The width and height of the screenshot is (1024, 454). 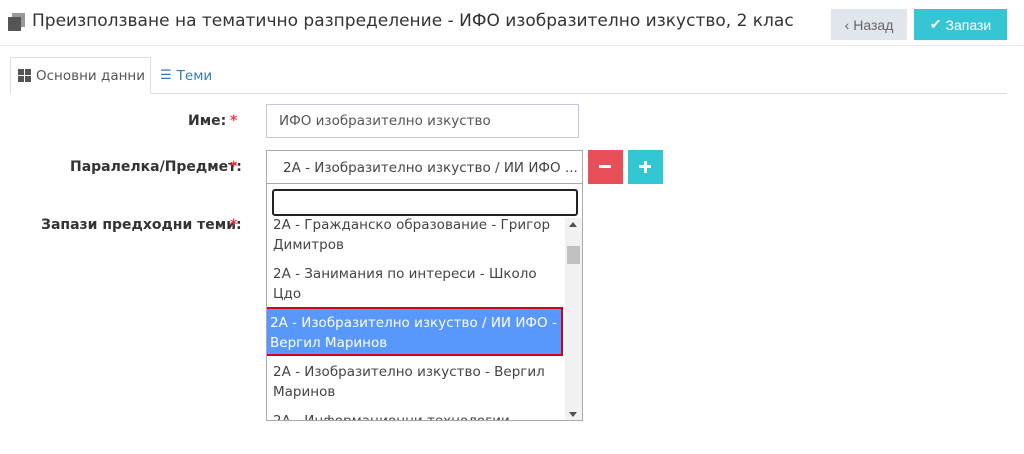 What do you see at coordinates (207, 121) in the screenshot?
I see `name-label: Име:` at bounding box center [207, 121].